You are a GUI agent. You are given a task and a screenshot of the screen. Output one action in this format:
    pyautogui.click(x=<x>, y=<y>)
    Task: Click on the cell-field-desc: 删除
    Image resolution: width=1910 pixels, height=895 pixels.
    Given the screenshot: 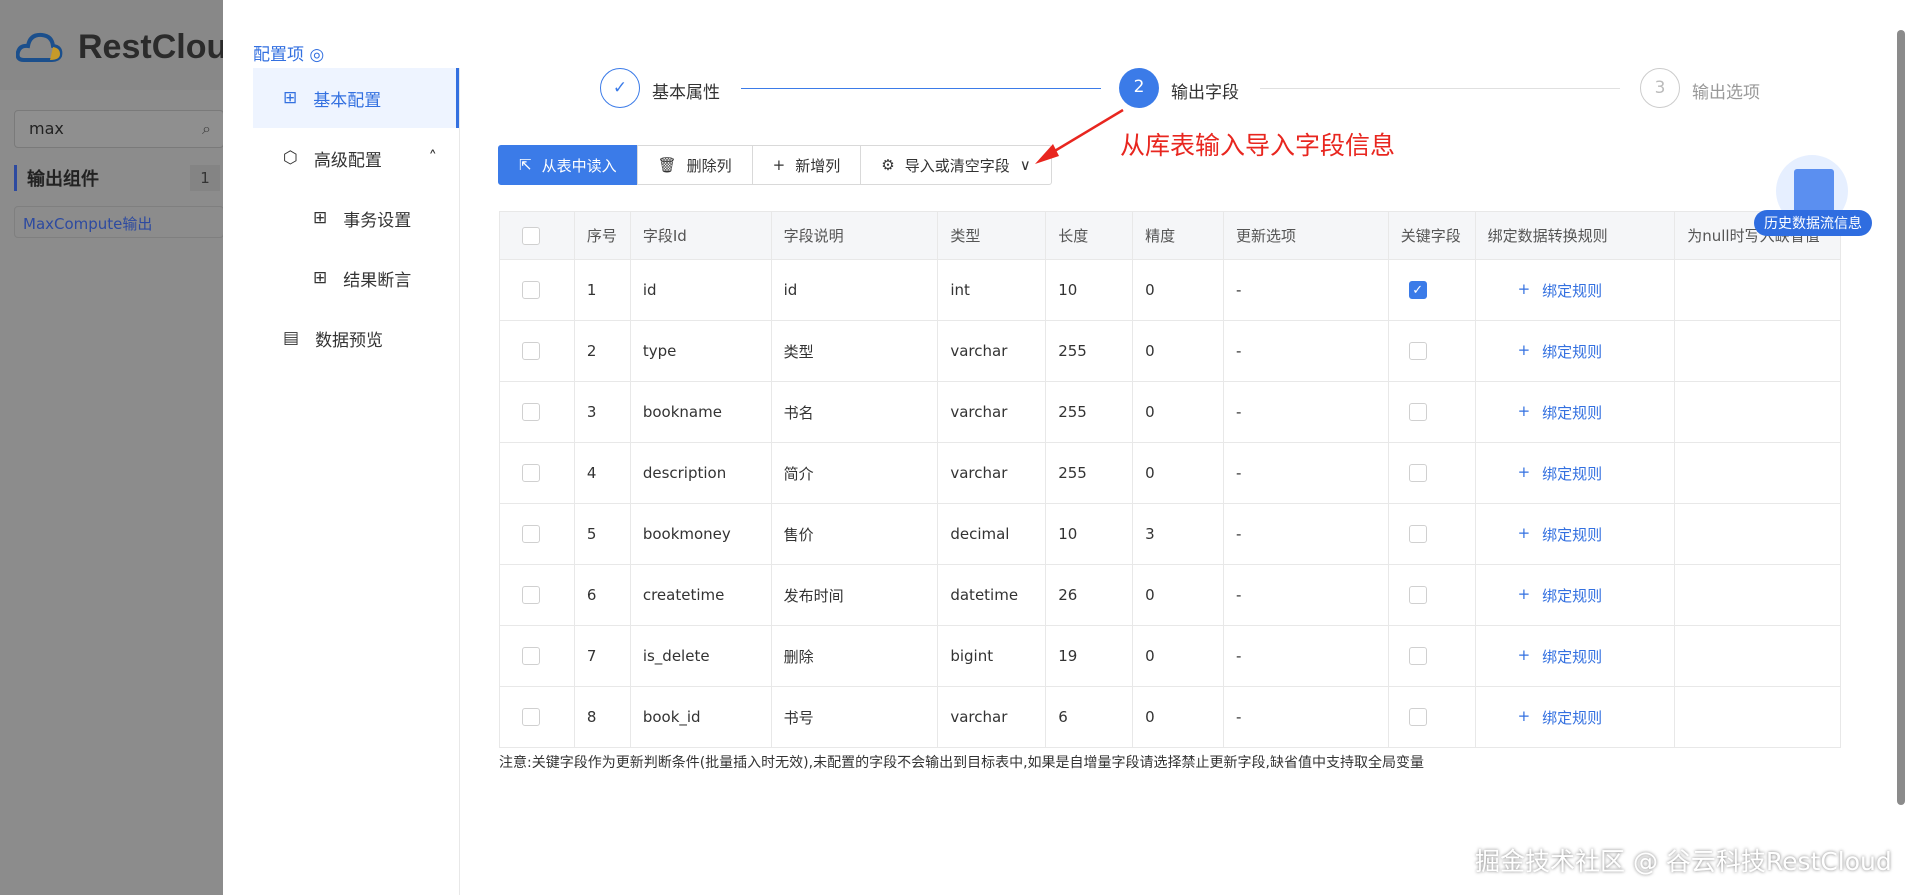 What is the action you would take?
    pyautogui.click(x=855, y=656)
    